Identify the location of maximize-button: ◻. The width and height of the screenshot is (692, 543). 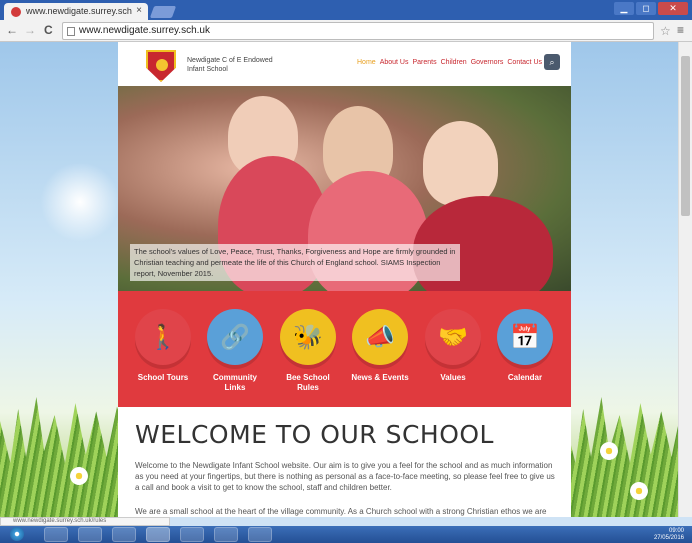
(646, 8).